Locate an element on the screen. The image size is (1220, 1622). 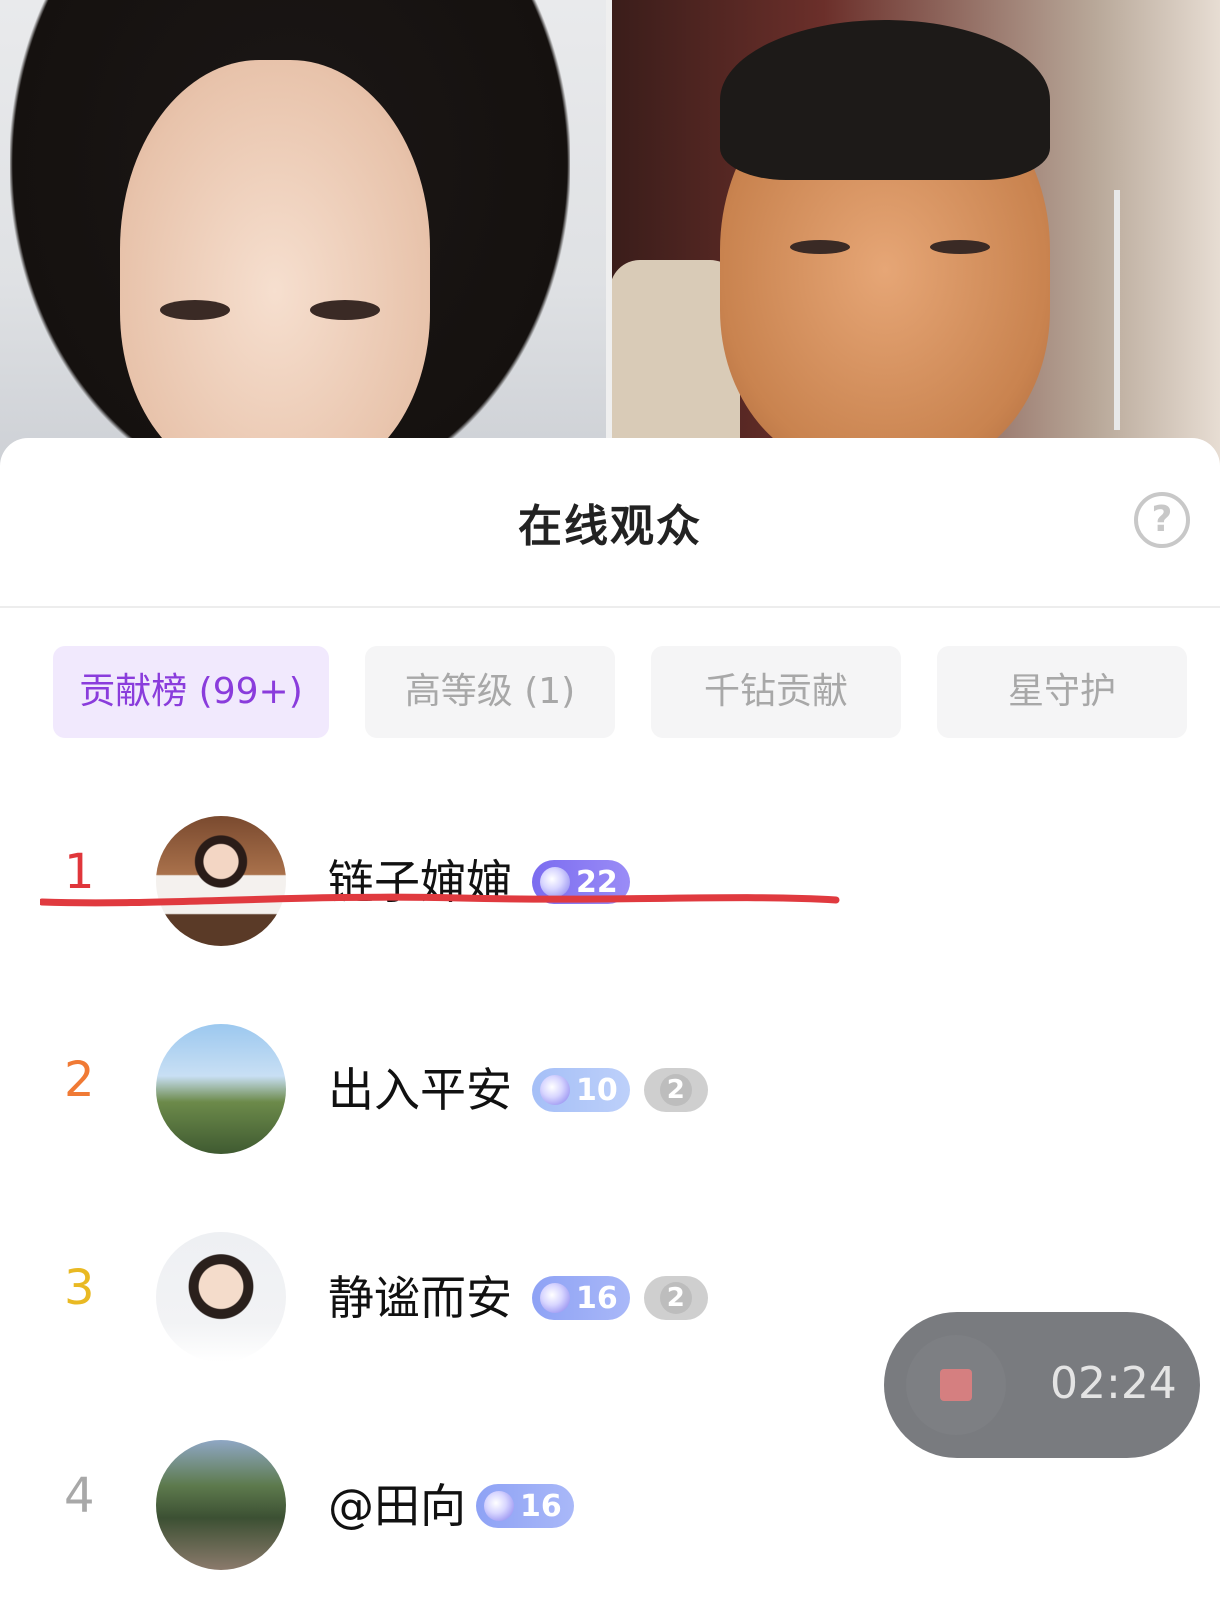
viewer-row: 2 出入平安 10 2 is located at coordinates (610, 1089).